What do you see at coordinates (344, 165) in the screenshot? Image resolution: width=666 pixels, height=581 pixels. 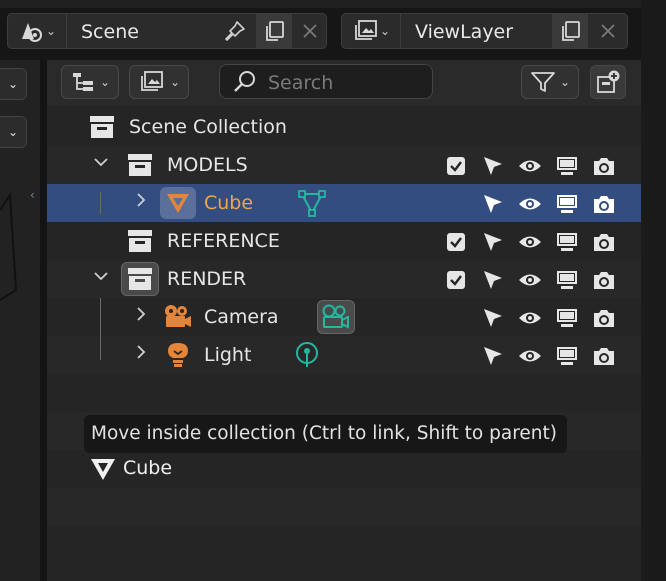 I see `collection-row-models: MODELS` at bounding box center [344, 165].